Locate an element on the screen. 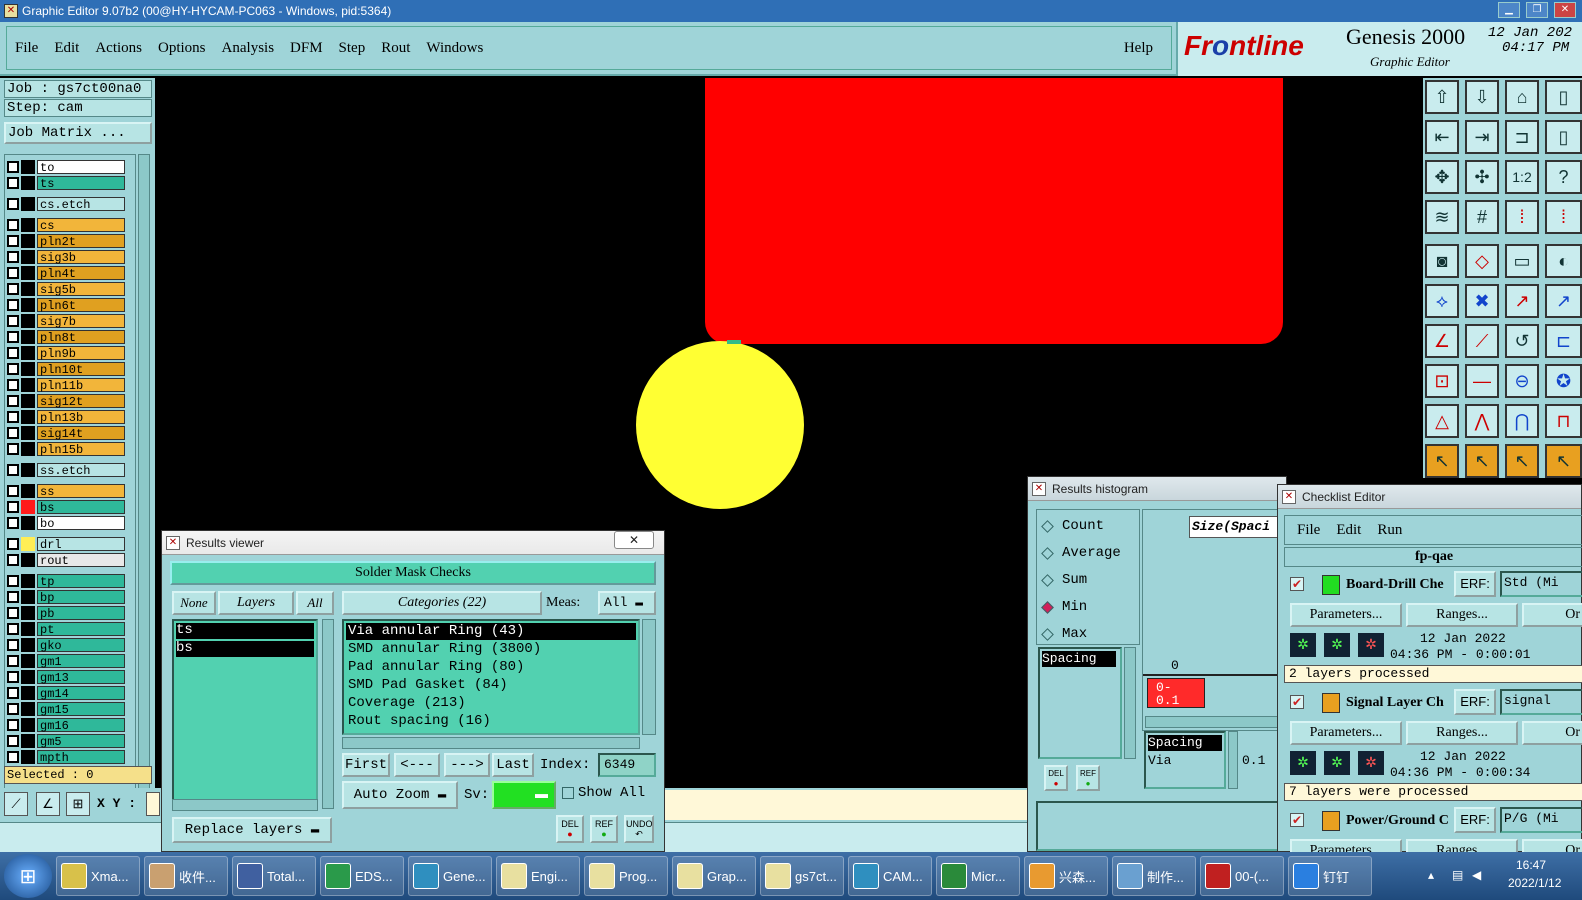  layer-row: ss is located at coordinates (66, 491).